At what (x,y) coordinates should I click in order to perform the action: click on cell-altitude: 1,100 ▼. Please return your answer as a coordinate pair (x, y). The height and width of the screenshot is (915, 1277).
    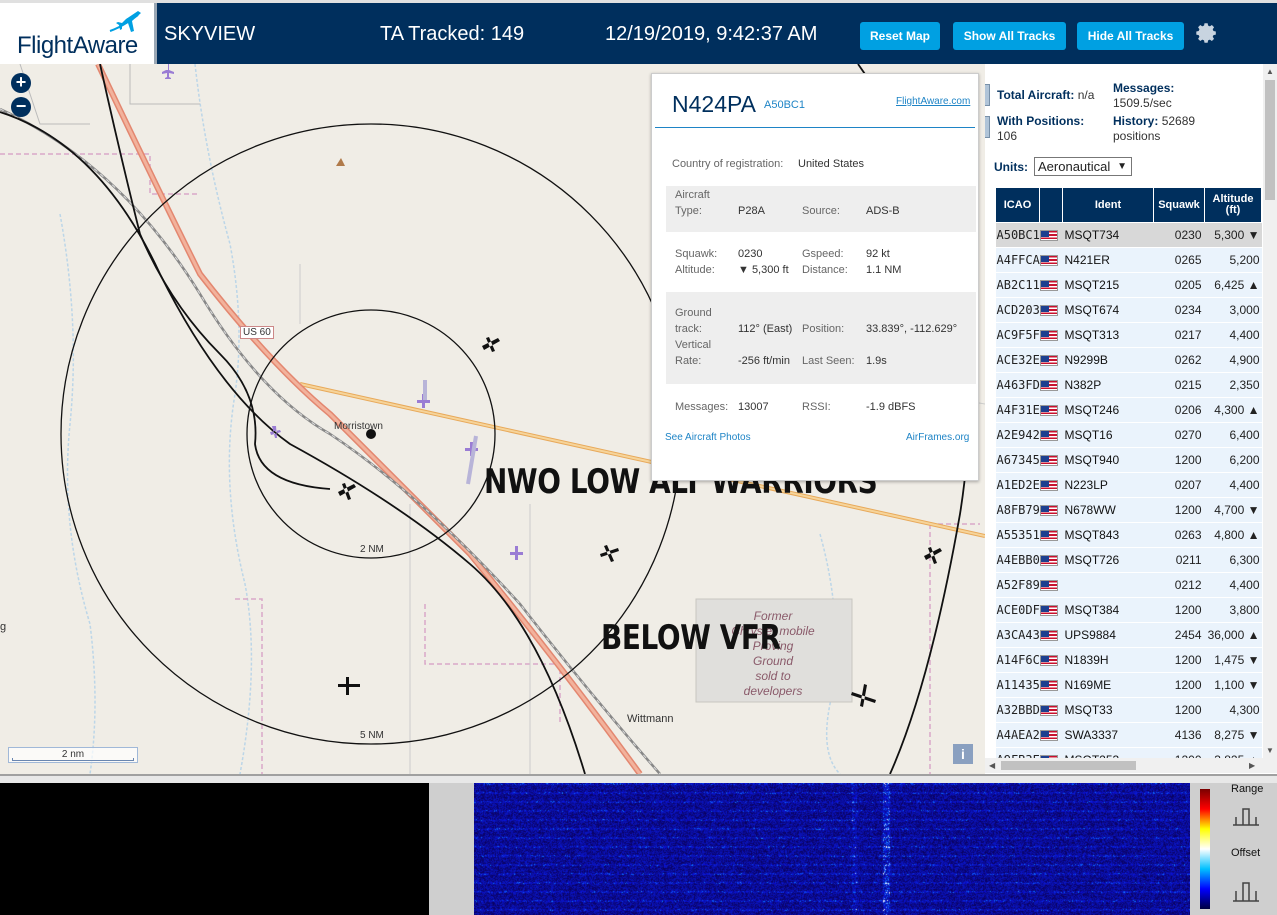
    Looking at the image, I should click on (1233, 685).